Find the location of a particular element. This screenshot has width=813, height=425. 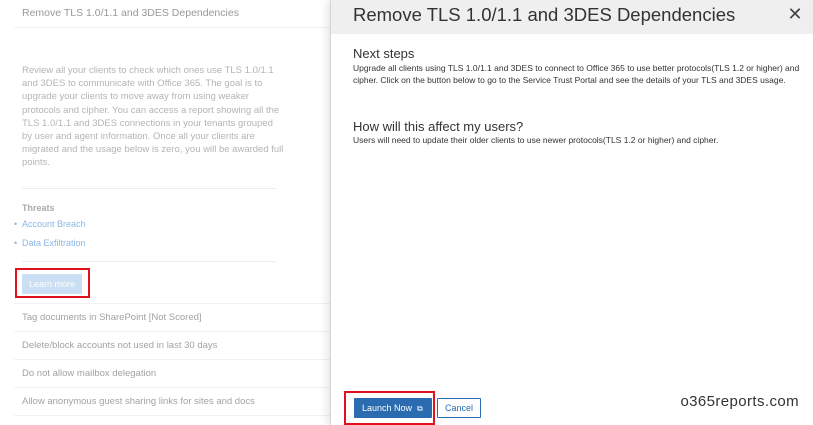

close-icon: ✕ is located at coordinates (795, 15).